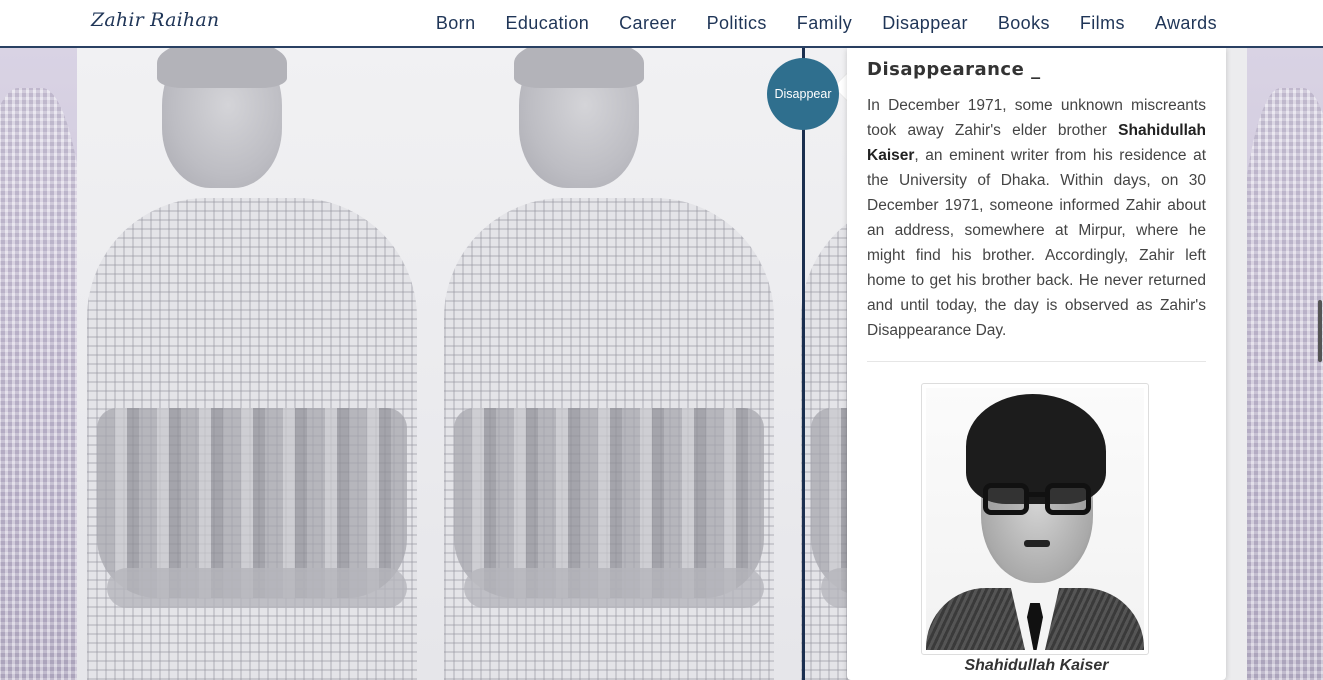 This screenshot has width=1323, height=680. What do you see at coordinates (1035, 519) in the screenshot?
I see `portrait-image` at bounding box center [1035, 519].